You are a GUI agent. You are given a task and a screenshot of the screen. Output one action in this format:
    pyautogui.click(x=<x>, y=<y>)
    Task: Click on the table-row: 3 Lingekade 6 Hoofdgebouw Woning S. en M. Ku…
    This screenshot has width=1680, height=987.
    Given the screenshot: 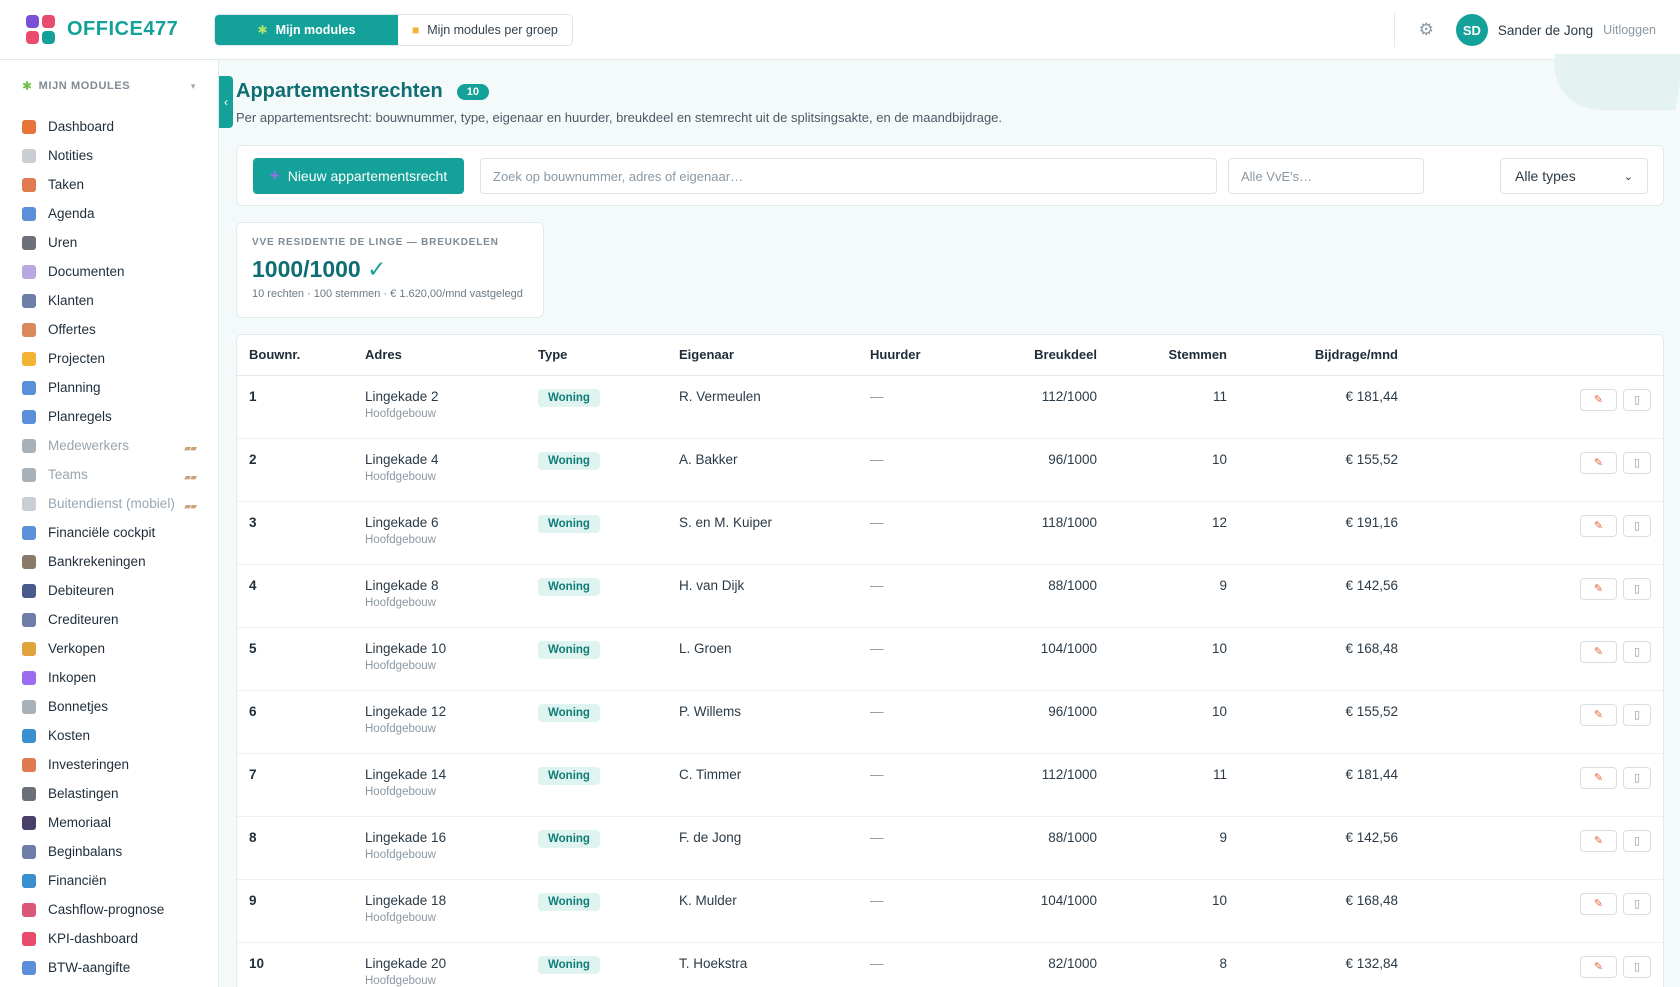 What is the action you would take?
    pyautogui.click(x=950, y=533)
    